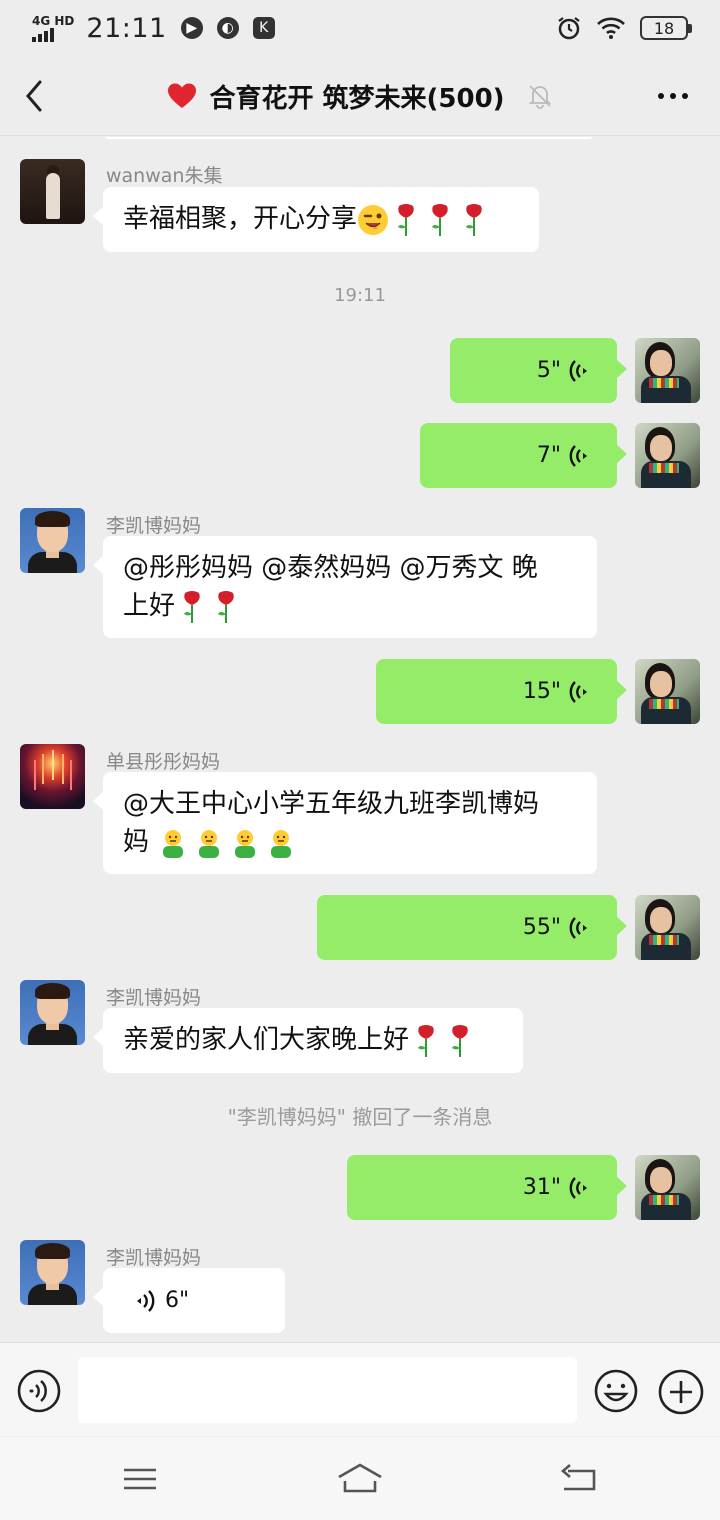 The image size is (720, 1520). I want to click on page-title: 合育花开 筑梦未来(500), so click(357, 98).